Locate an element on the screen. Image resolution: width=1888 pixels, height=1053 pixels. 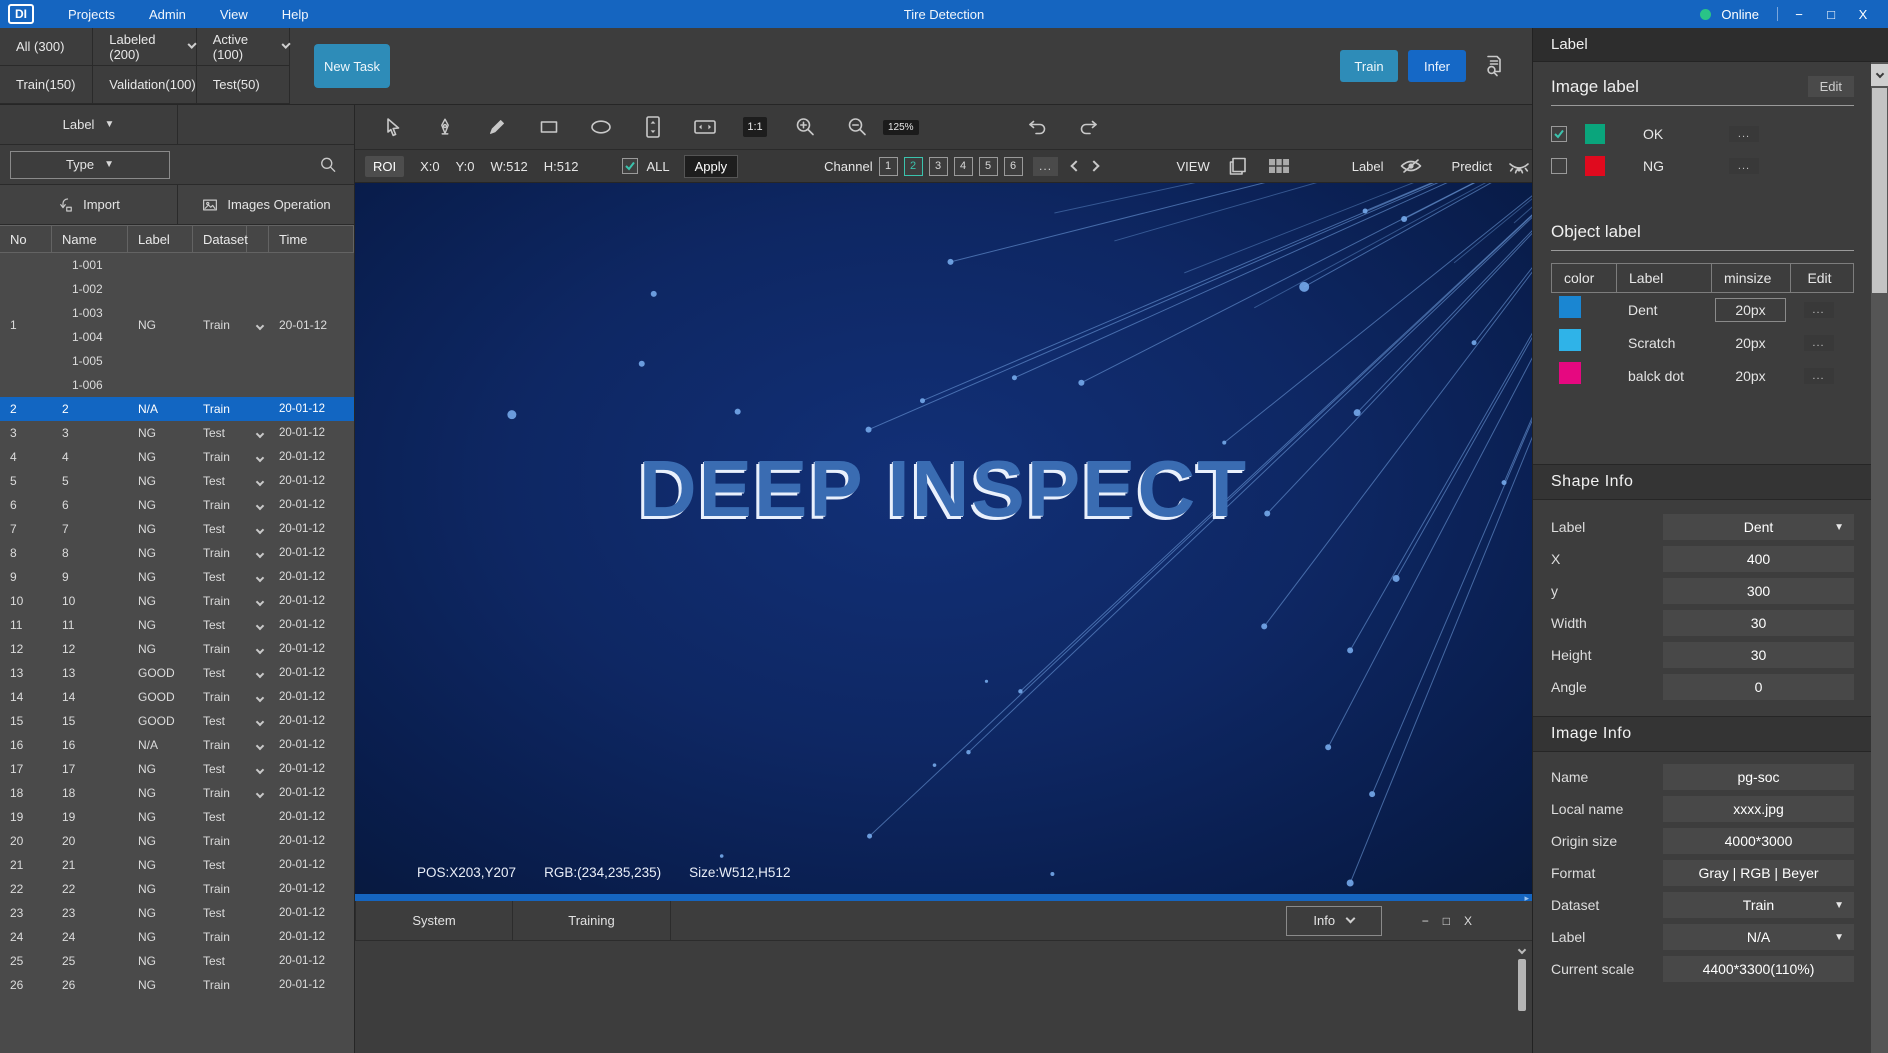
filter-train-150-: Train(150) is located at coordinates (47, 85).